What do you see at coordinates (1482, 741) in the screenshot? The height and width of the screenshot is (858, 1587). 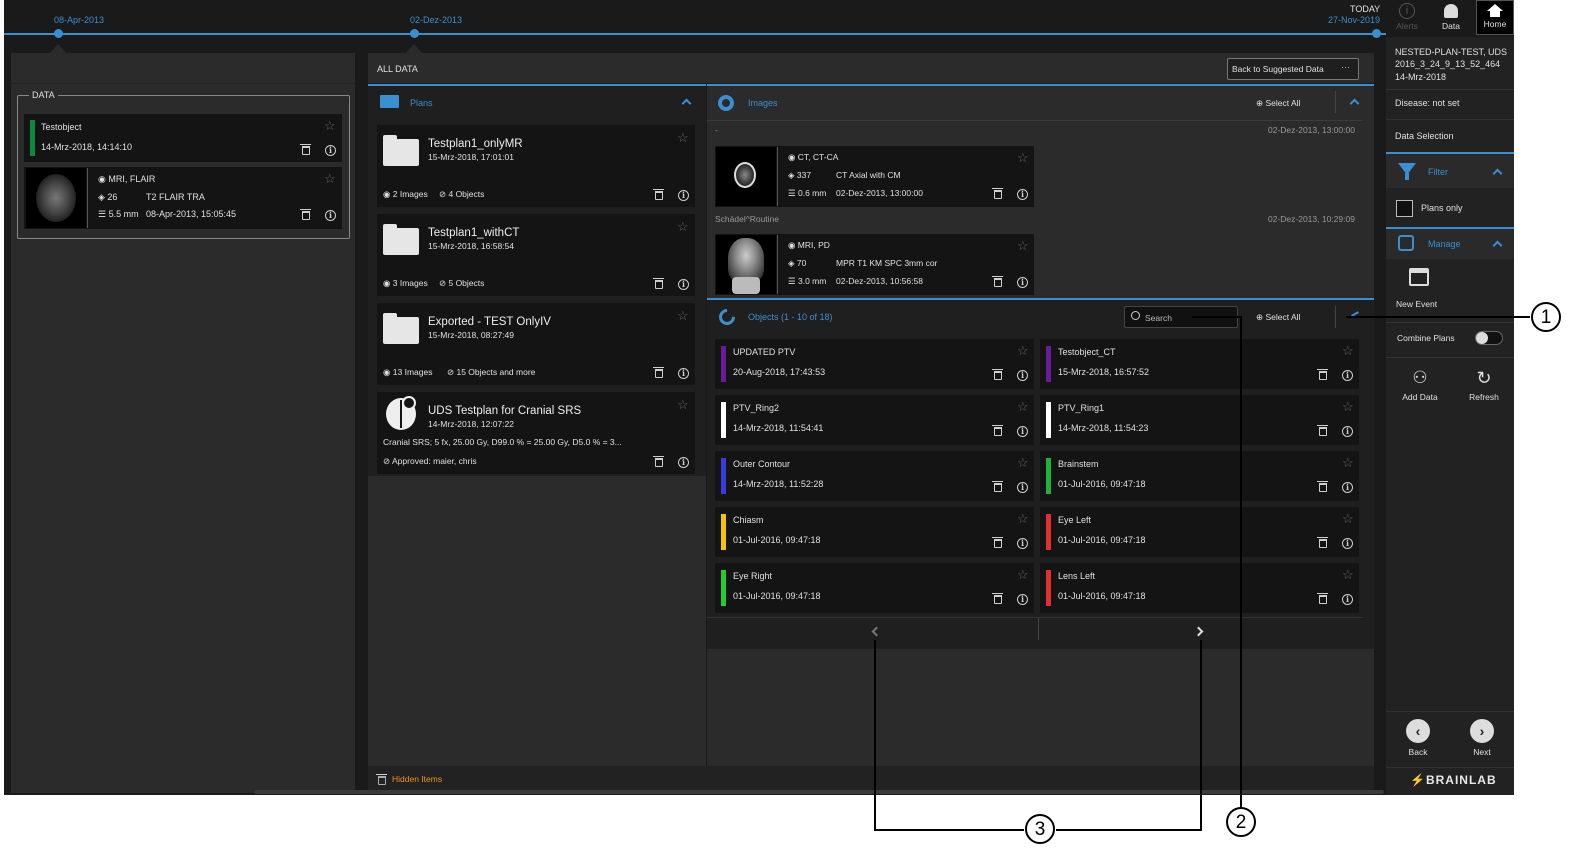 I see `next-button: › Next` at bounding box center [1482, 741].